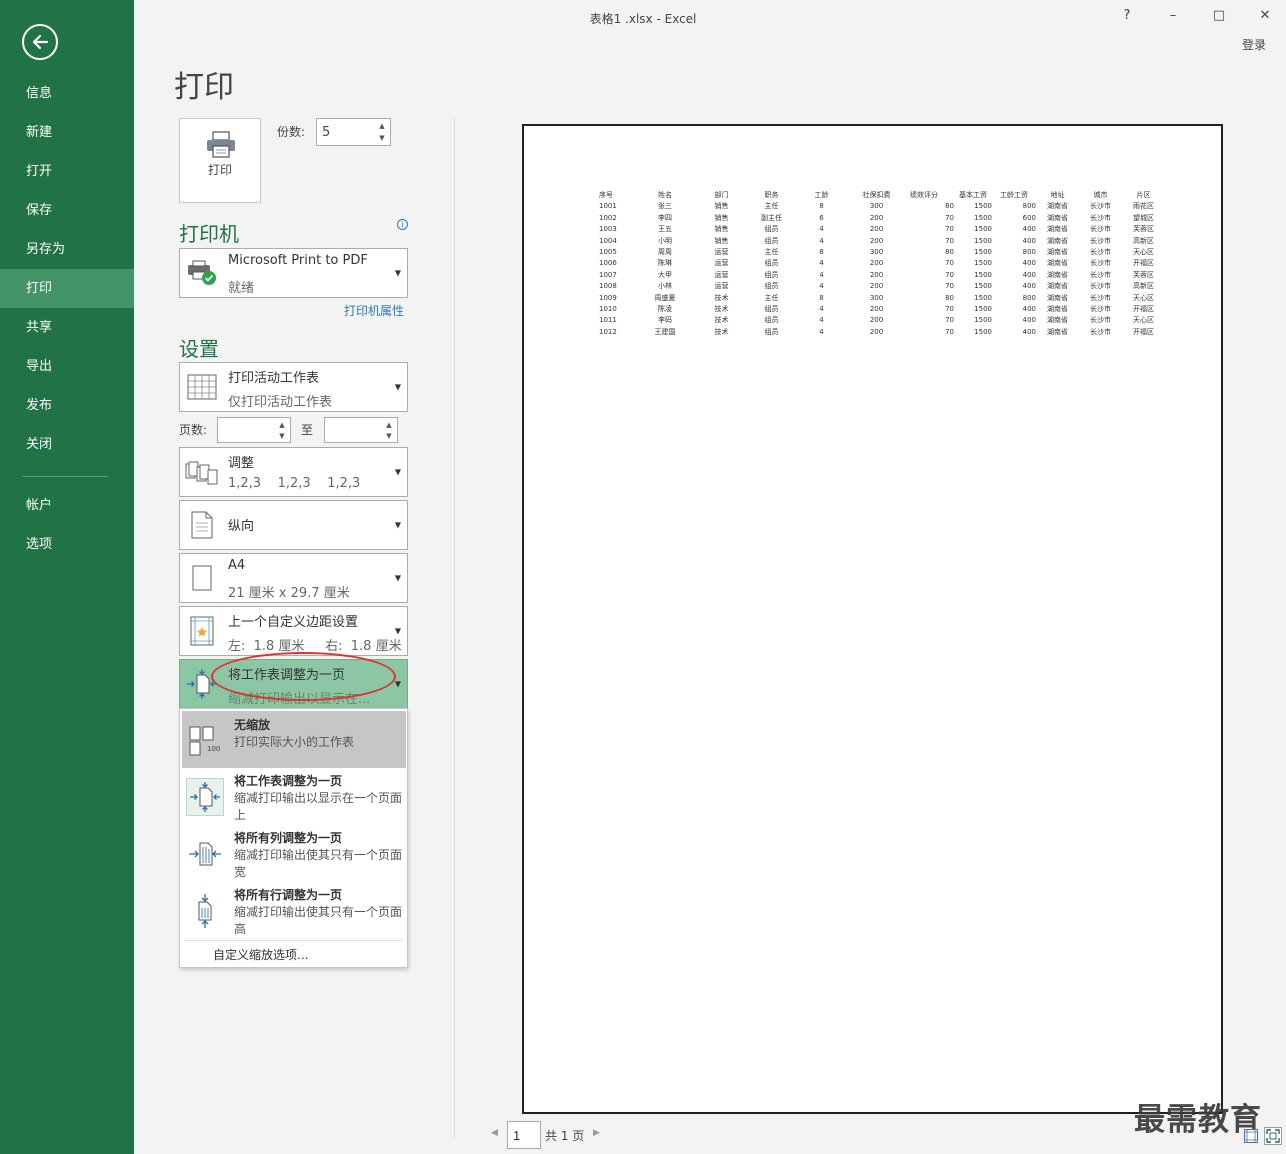 This screenshot has width=1286, height=1154. What do you see at coordinates (67, 132) in the screenshot?
I see `sidebar-item-new: 新建` at bounding box center [67, 132].